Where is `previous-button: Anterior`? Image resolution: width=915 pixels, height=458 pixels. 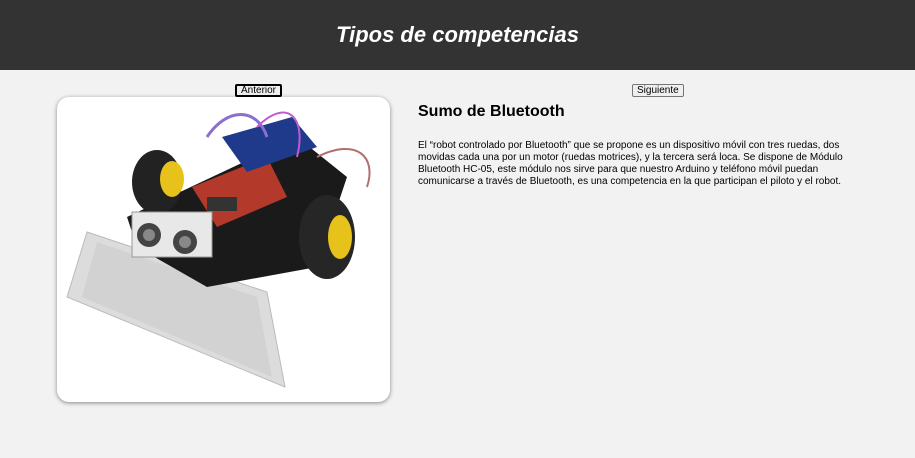
previous-button: Anterior is located at coordinates (259, 90).